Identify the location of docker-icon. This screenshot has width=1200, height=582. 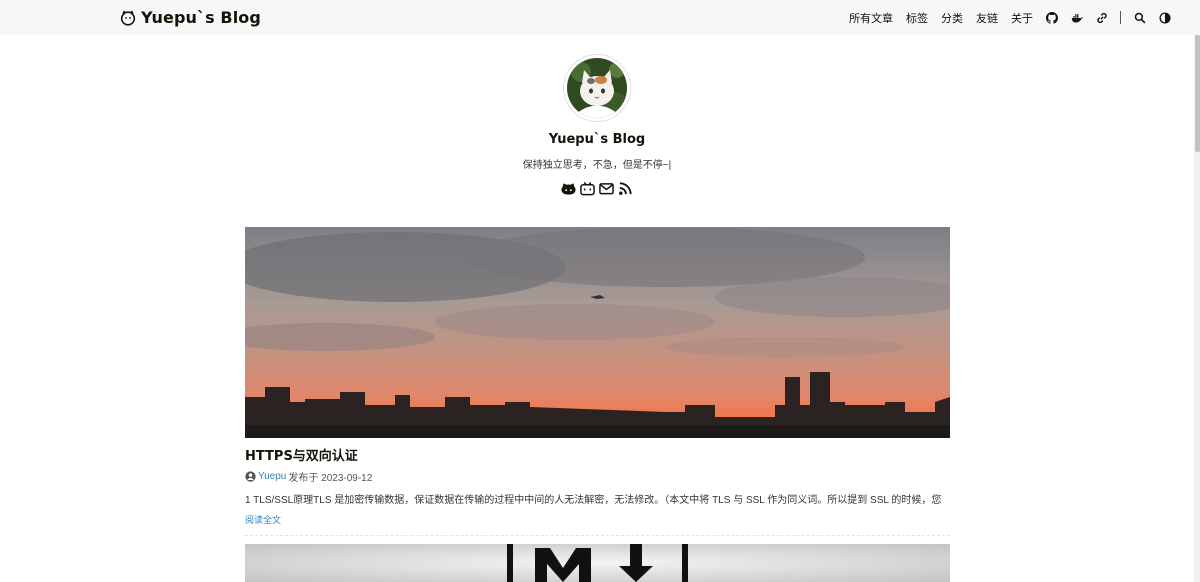
(1077, 18).